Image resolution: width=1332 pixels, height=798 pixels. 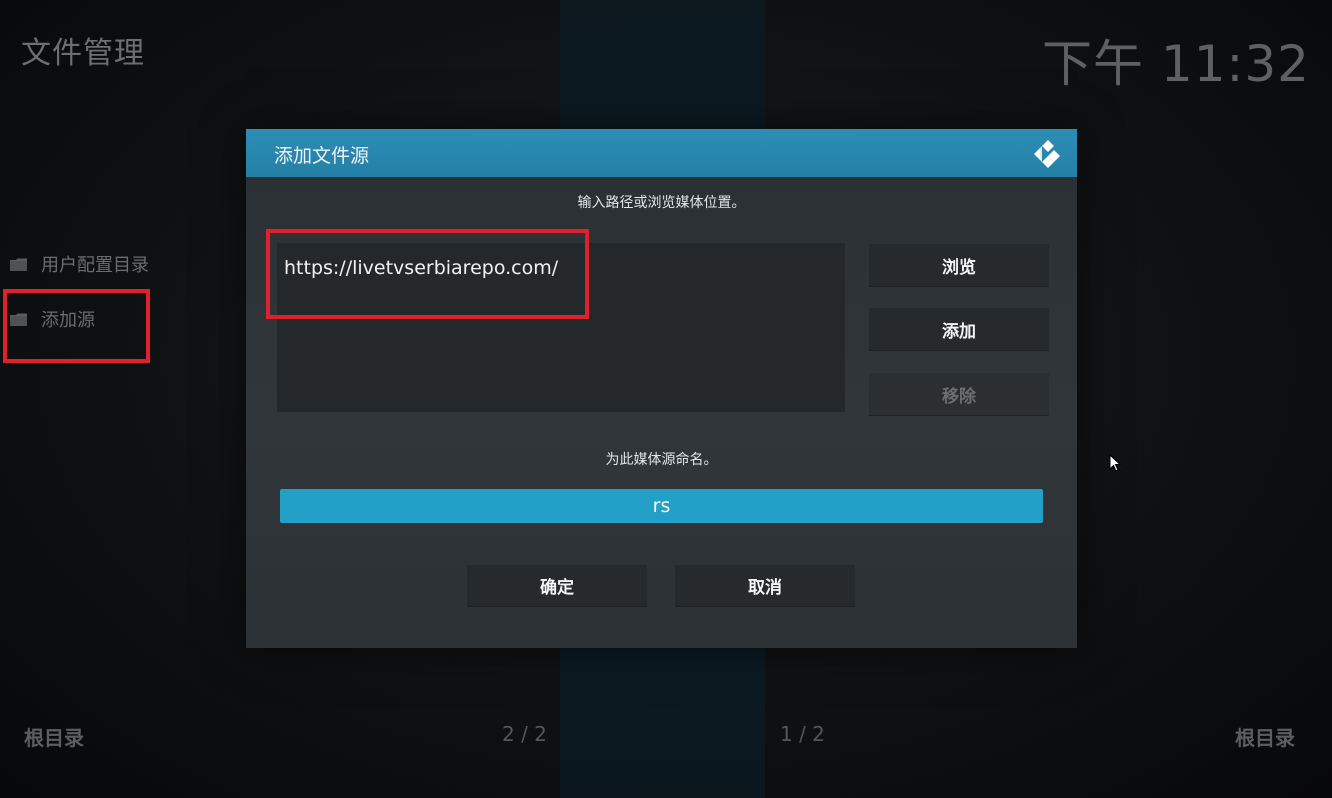 What do you see at coordinates (661, 506) in the screenshot?
I see `source-name-field: rs` at bounding box center [661, 506].